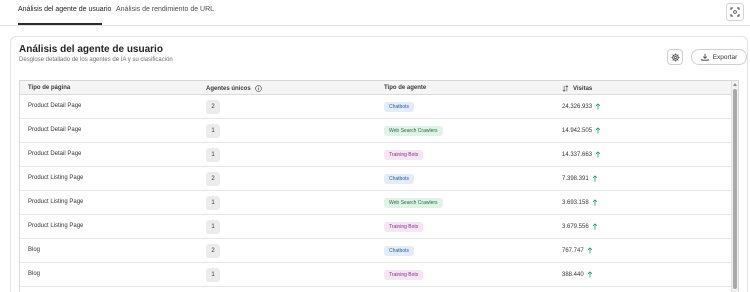  I want to click on fullscreen-icon, so click(735, 12).